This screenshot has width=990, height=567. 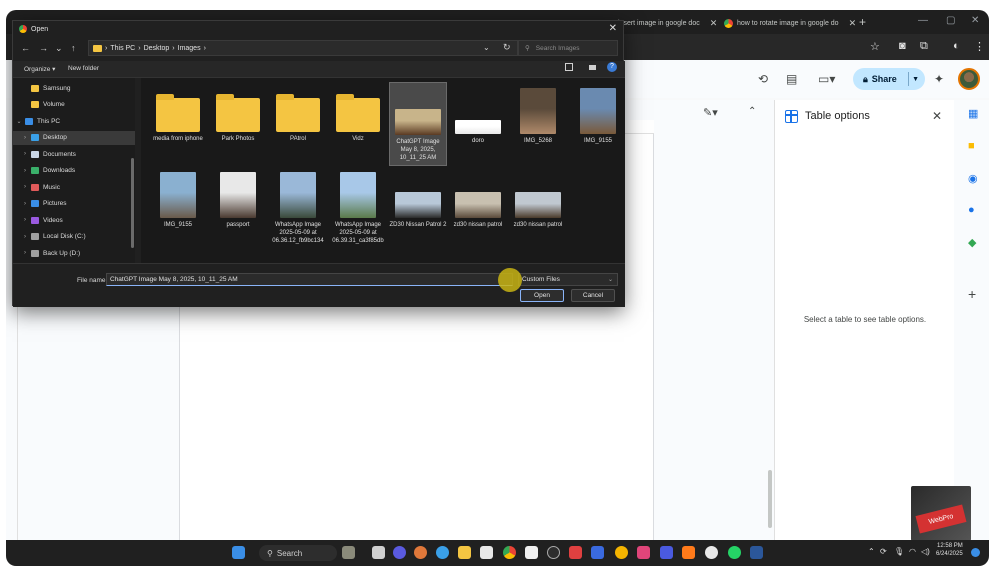 I want to click on chevron-down-icon: ▼, so click(x=915, y=79).